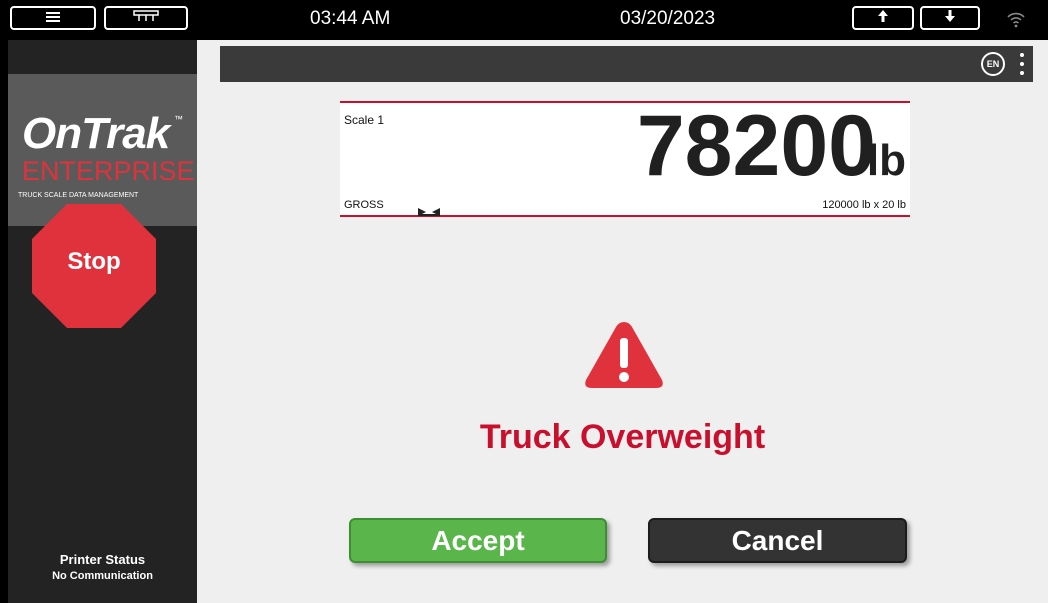  What do you see at coordinates (626, 64) in the screenshot?
I see `header-strip: EN` at bounding box center [626, 64].